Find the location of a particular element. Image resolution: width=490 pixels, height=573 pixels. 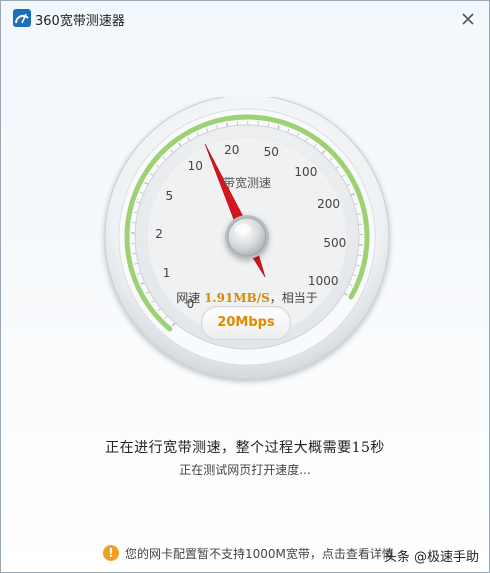

needle-hub is located at coordinates (247, 237).